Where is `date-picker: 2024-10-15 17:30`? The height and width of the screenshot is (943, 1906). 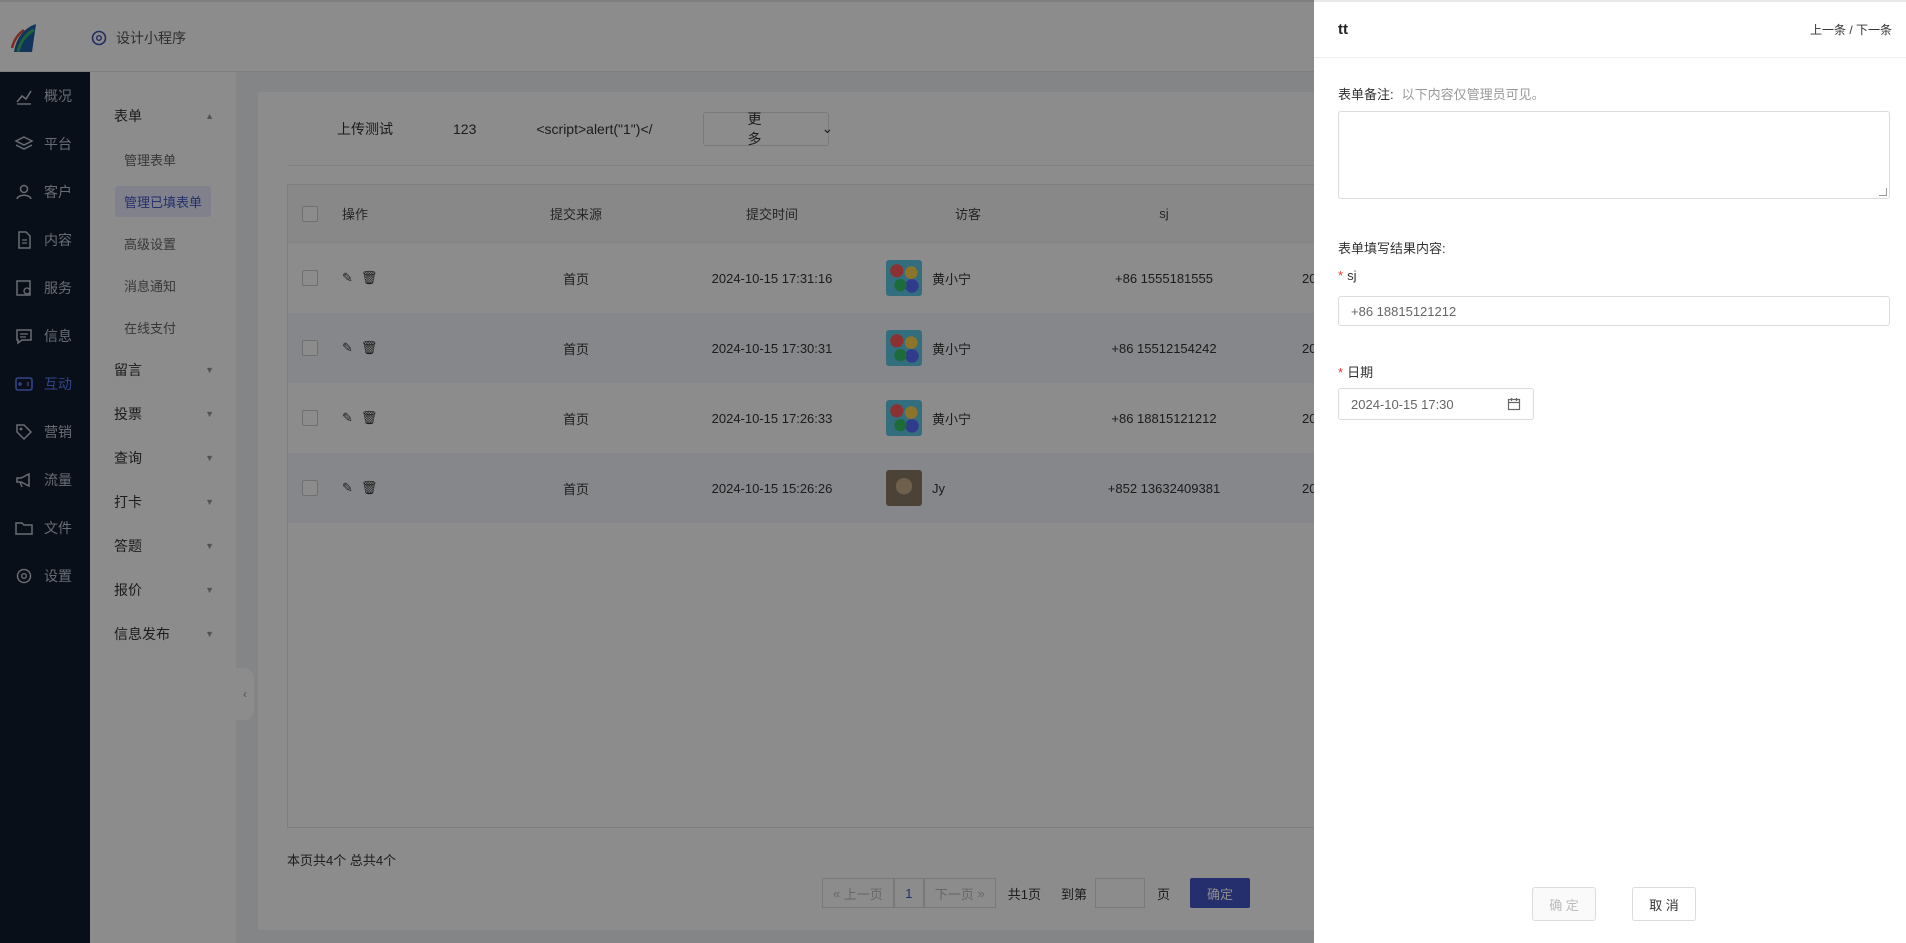
date-picker: 2024-10-15 17:30 is located at coordinates (1436, 404).